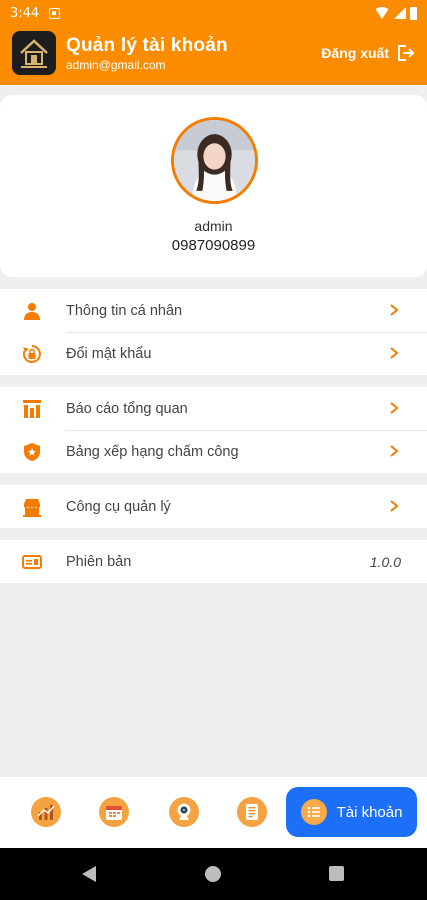 This screenshot has height=900, width=427. I want to click on header-titles: Quản lý tài khoản admin@gmail.com, so click(147, 53).